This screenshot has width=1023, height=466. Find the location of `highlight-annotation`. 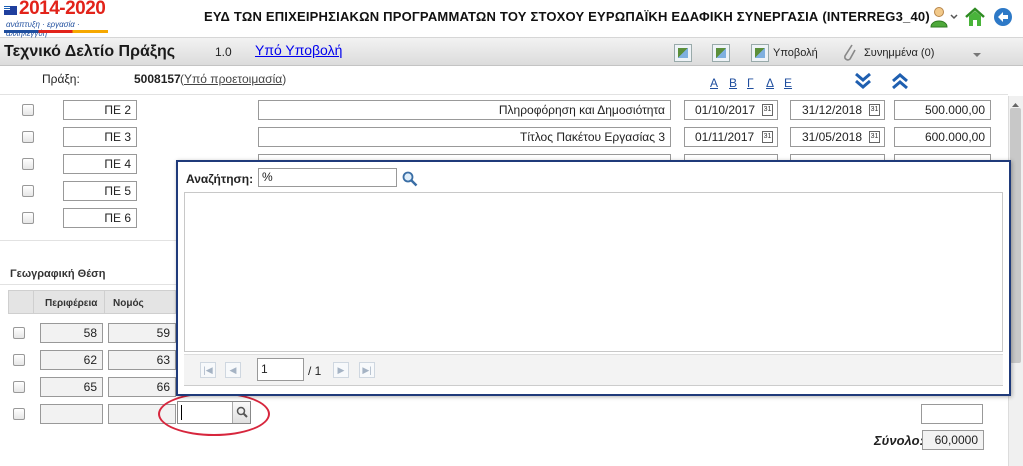

highlight-annotation is located at coordinates (214, 414).